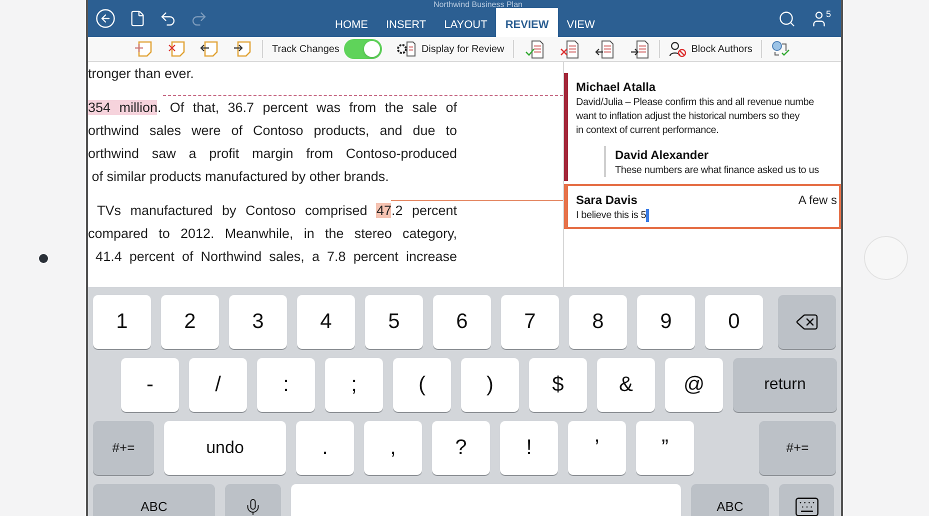 This screenshot has width=929, height=516. What do you see at coordinates (465, 22) in the screenshot?
I see `ribbon-tab: LAYOUT` at bounding box center [465, 22].